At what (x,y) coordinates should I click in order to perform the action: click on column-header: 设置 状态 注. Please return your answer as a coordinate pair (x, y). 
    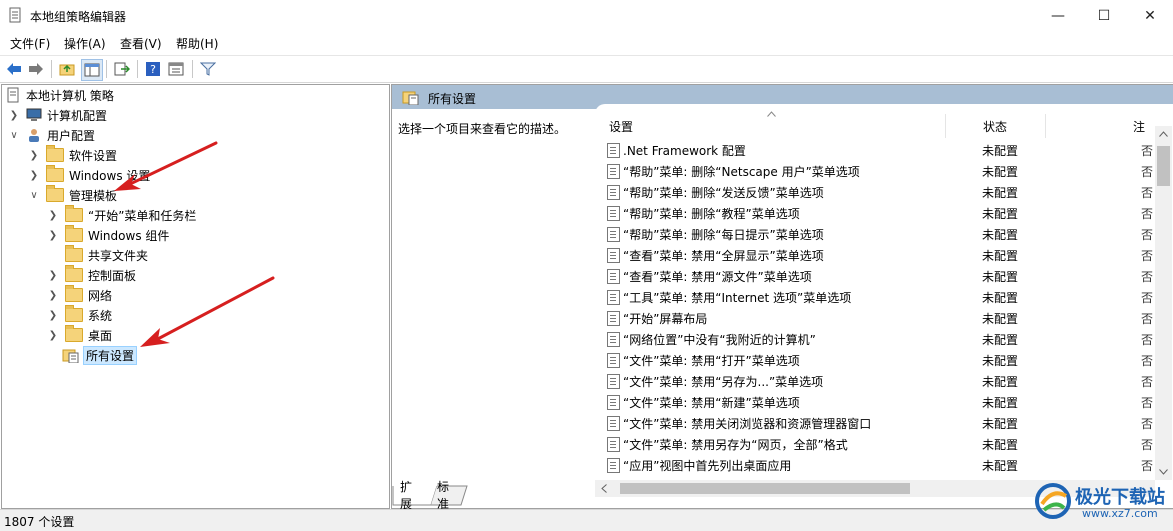
    Looking at the image, I should click on (875, 122).